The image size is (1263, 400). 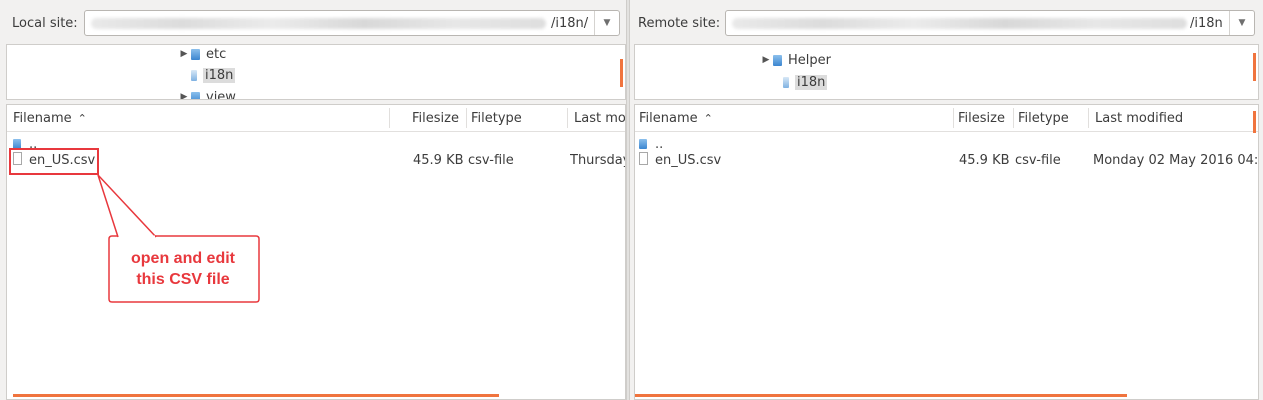 I want to click on remote-site-combo: /i18n ▼, so click(x=990, y=23).